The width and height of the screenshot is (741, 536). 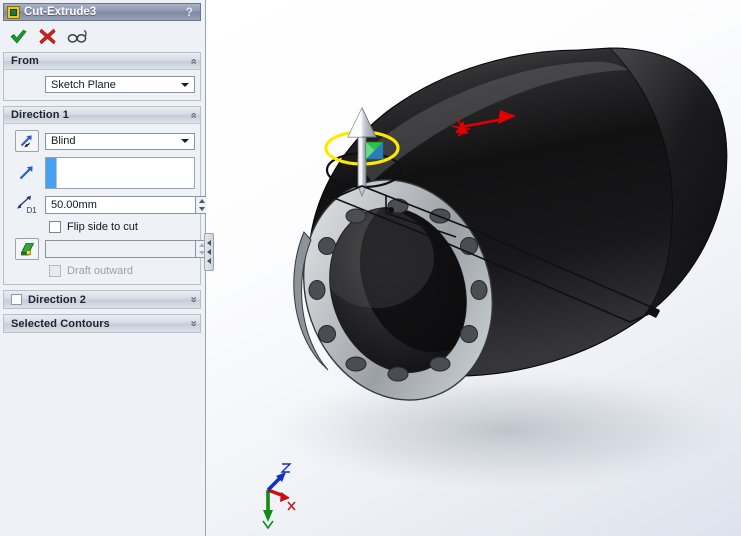 I want to click on cut-extrude-feature-icon, so click(x=13, y=12).